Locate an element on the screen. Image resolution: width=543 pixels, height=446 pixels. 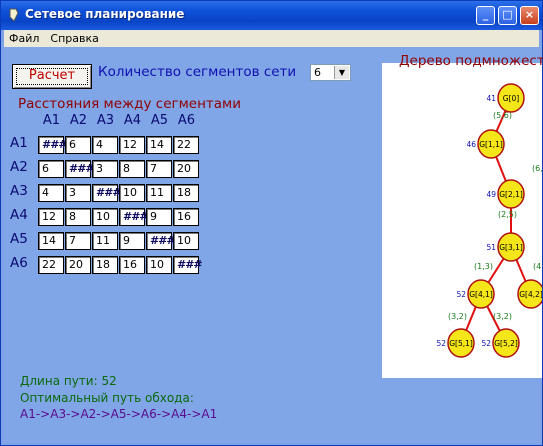
edge-label: (4,3) is located at coordinates (537, 266).